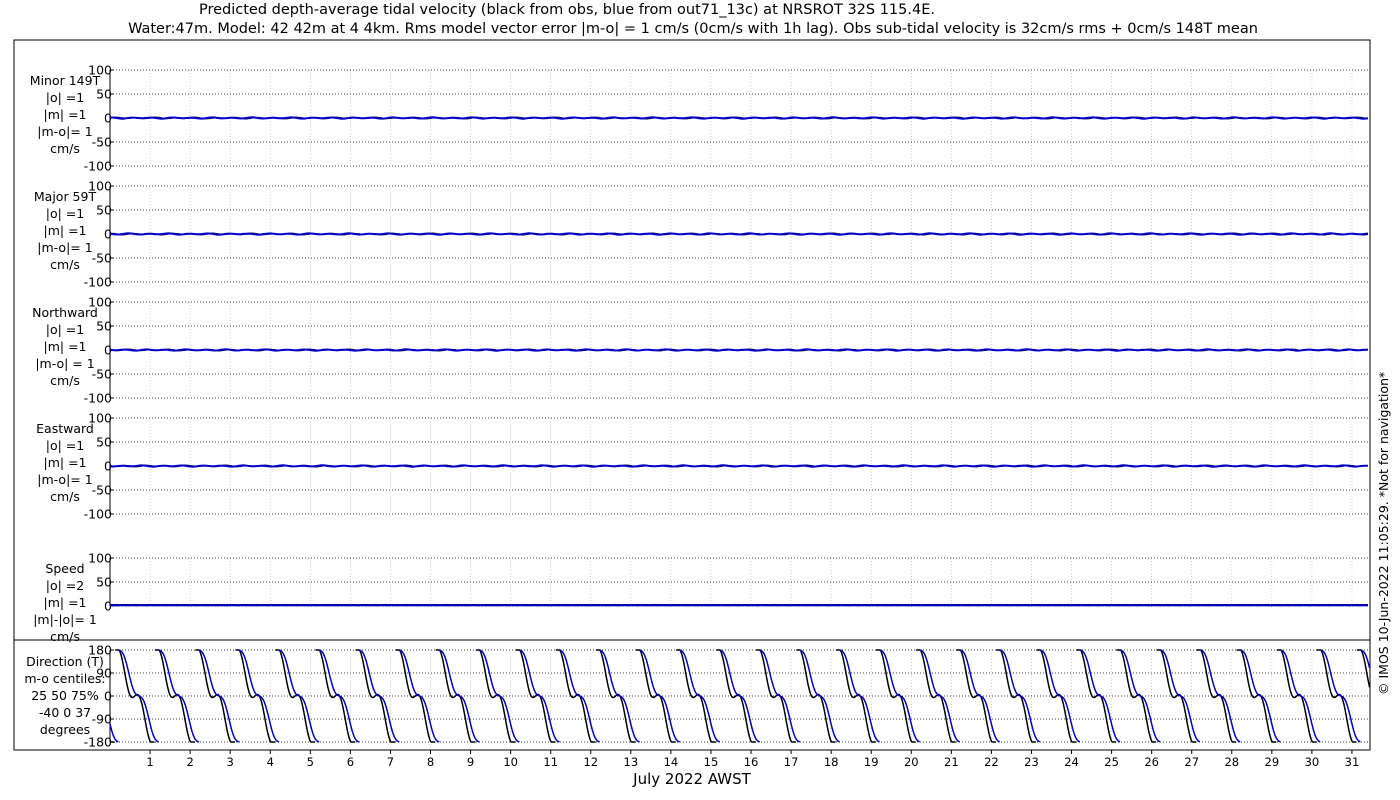 Image resolution: width=1400 pixels, height=800 pixels. Describe the element at coordinates (1272, 762) in the screenshot. I see `x-tick-label: 29` at that location.